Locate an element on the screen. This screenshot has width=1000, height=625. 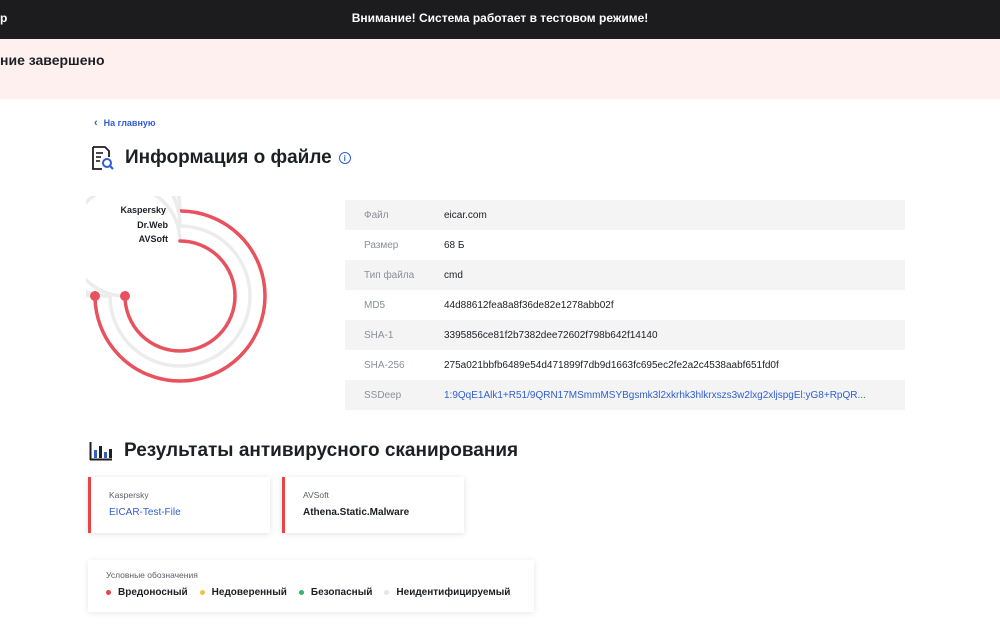
legend-item-unidentified: Неидентифицируемый is located at coordinates (447, 592).